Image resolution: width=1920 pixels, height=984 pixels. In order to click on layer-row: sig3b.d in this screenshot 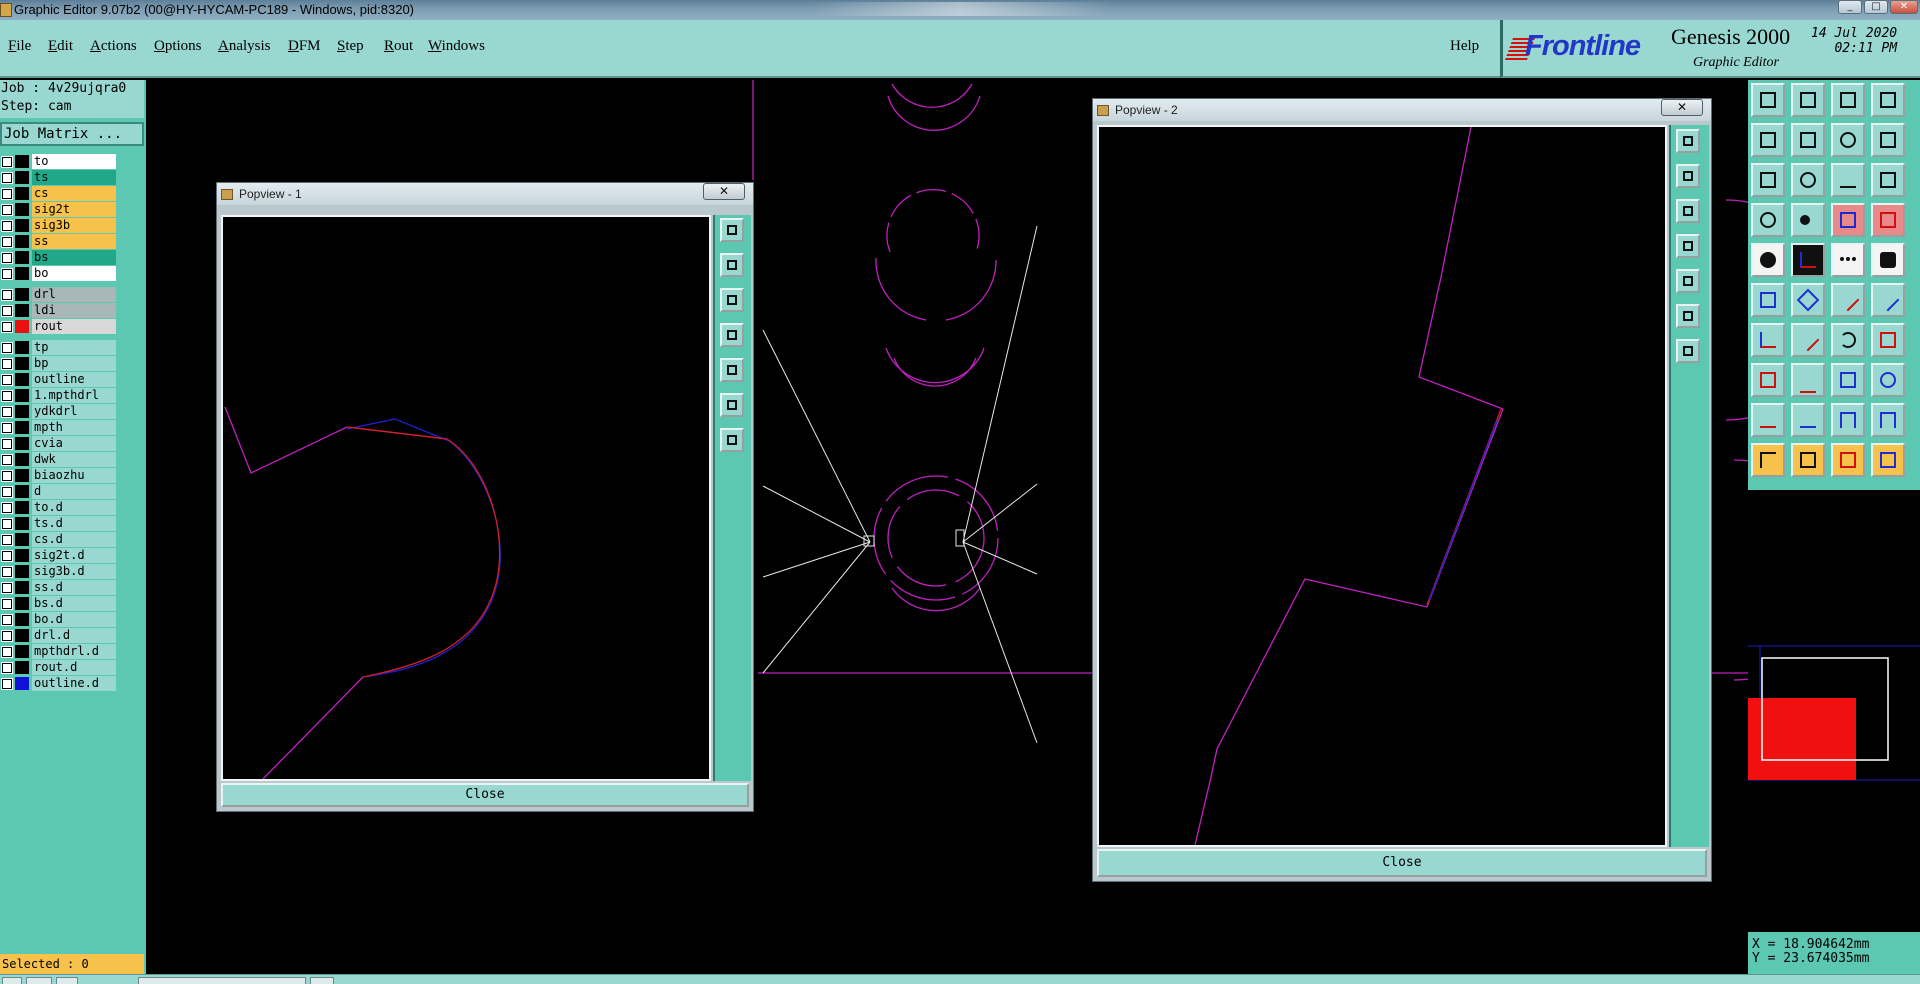, I will do `click(59, 571)`.